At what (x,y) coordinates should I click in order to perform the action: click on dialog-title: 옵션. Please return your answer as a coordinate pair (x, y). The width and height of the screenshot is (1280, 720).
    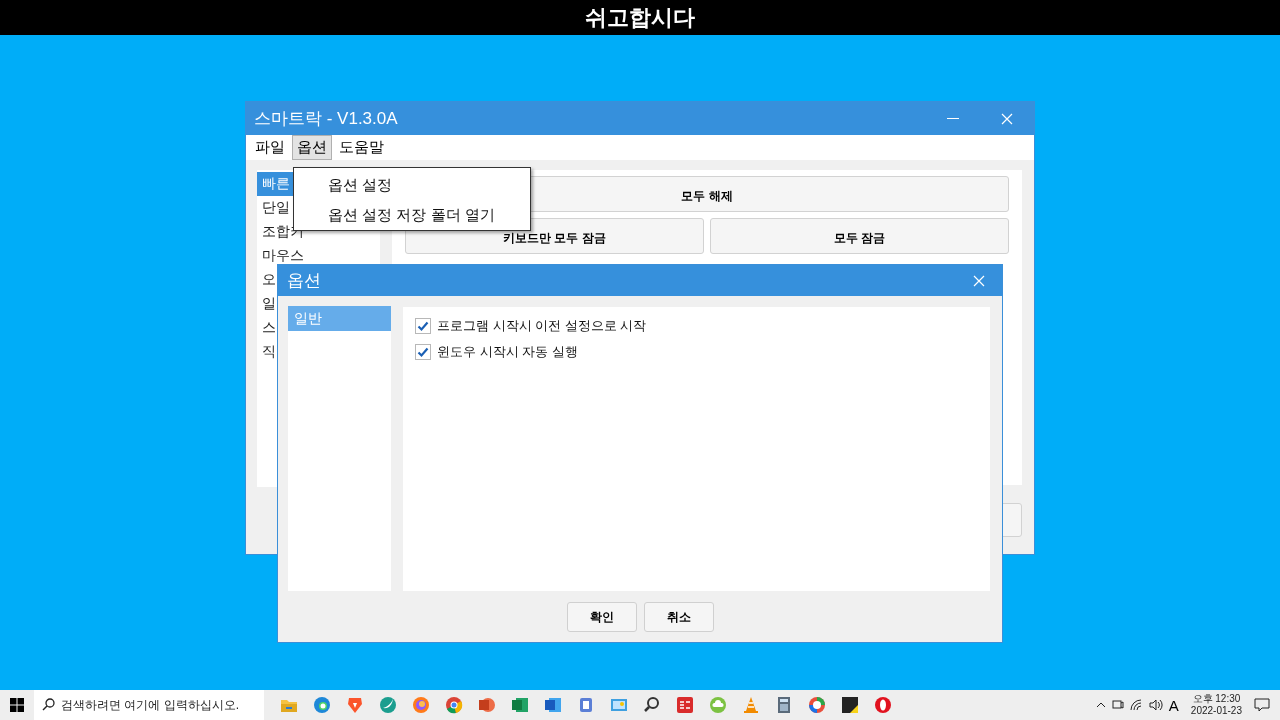
    Looking at the image, I should click on (304, 281).